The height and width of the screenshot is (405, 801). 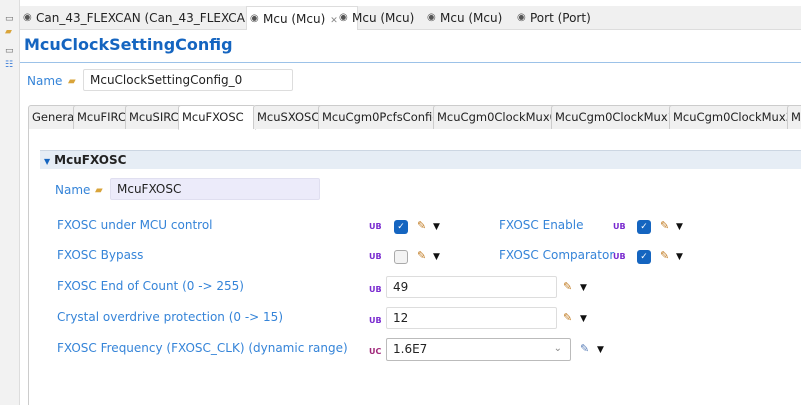 What do you see at coordinates (170, 317) in the screenshot?
I see `overdrive-label: Crystal overdrive protection (0 -> 15)` at bounding box center [170, 317].